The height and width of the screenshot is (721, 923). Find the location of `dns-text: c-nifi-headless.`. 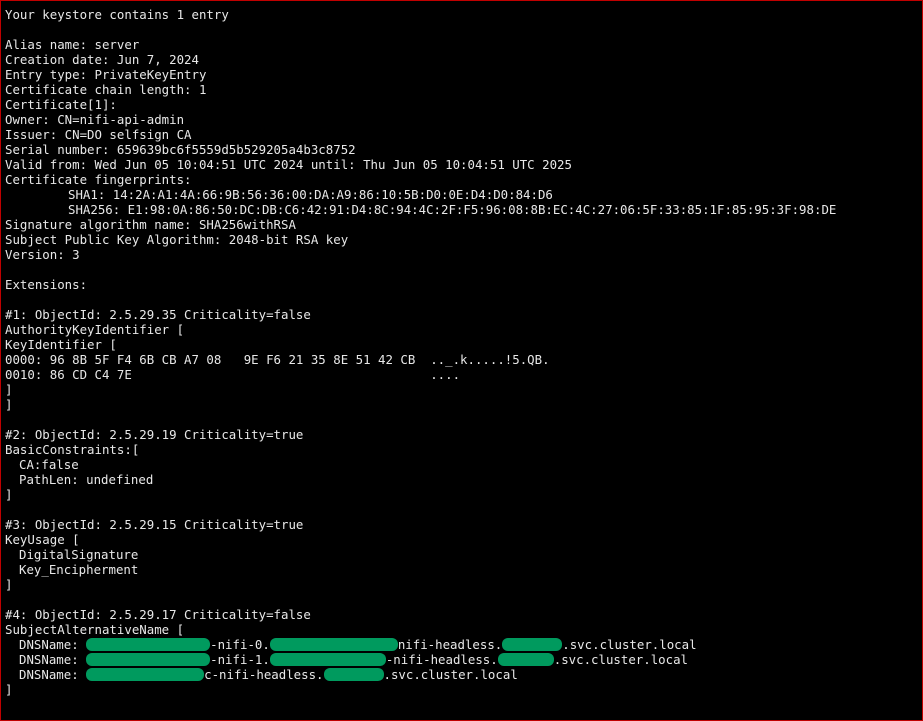

dns-text: c-nifi-headless. is located at coordinates (264, 674).